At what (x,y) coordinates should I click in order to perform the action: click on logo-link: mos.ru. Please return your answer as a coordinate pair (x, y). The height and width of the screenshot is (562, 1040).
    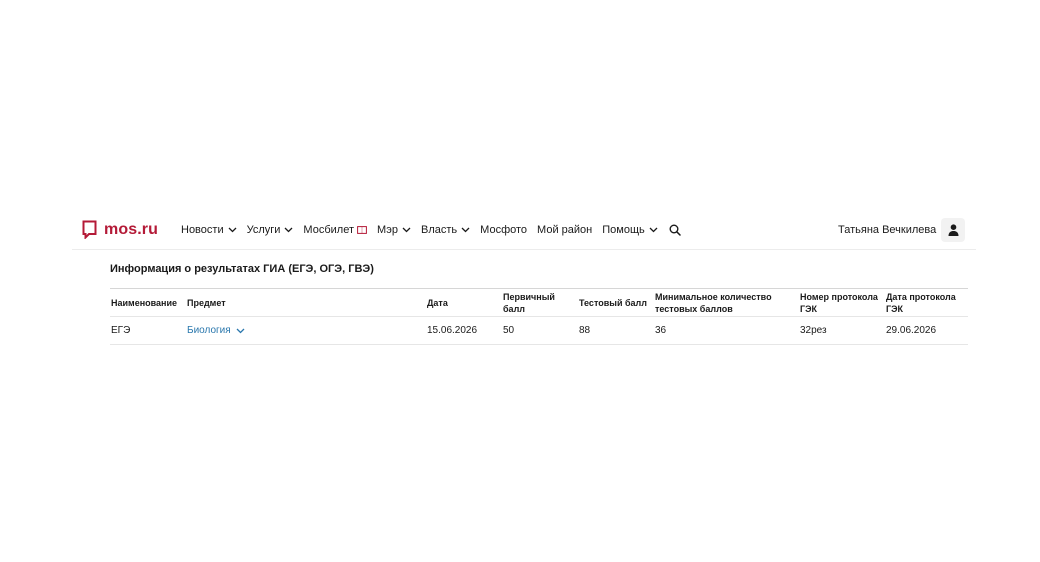
    Looking at the image, I should click on (120, 229).